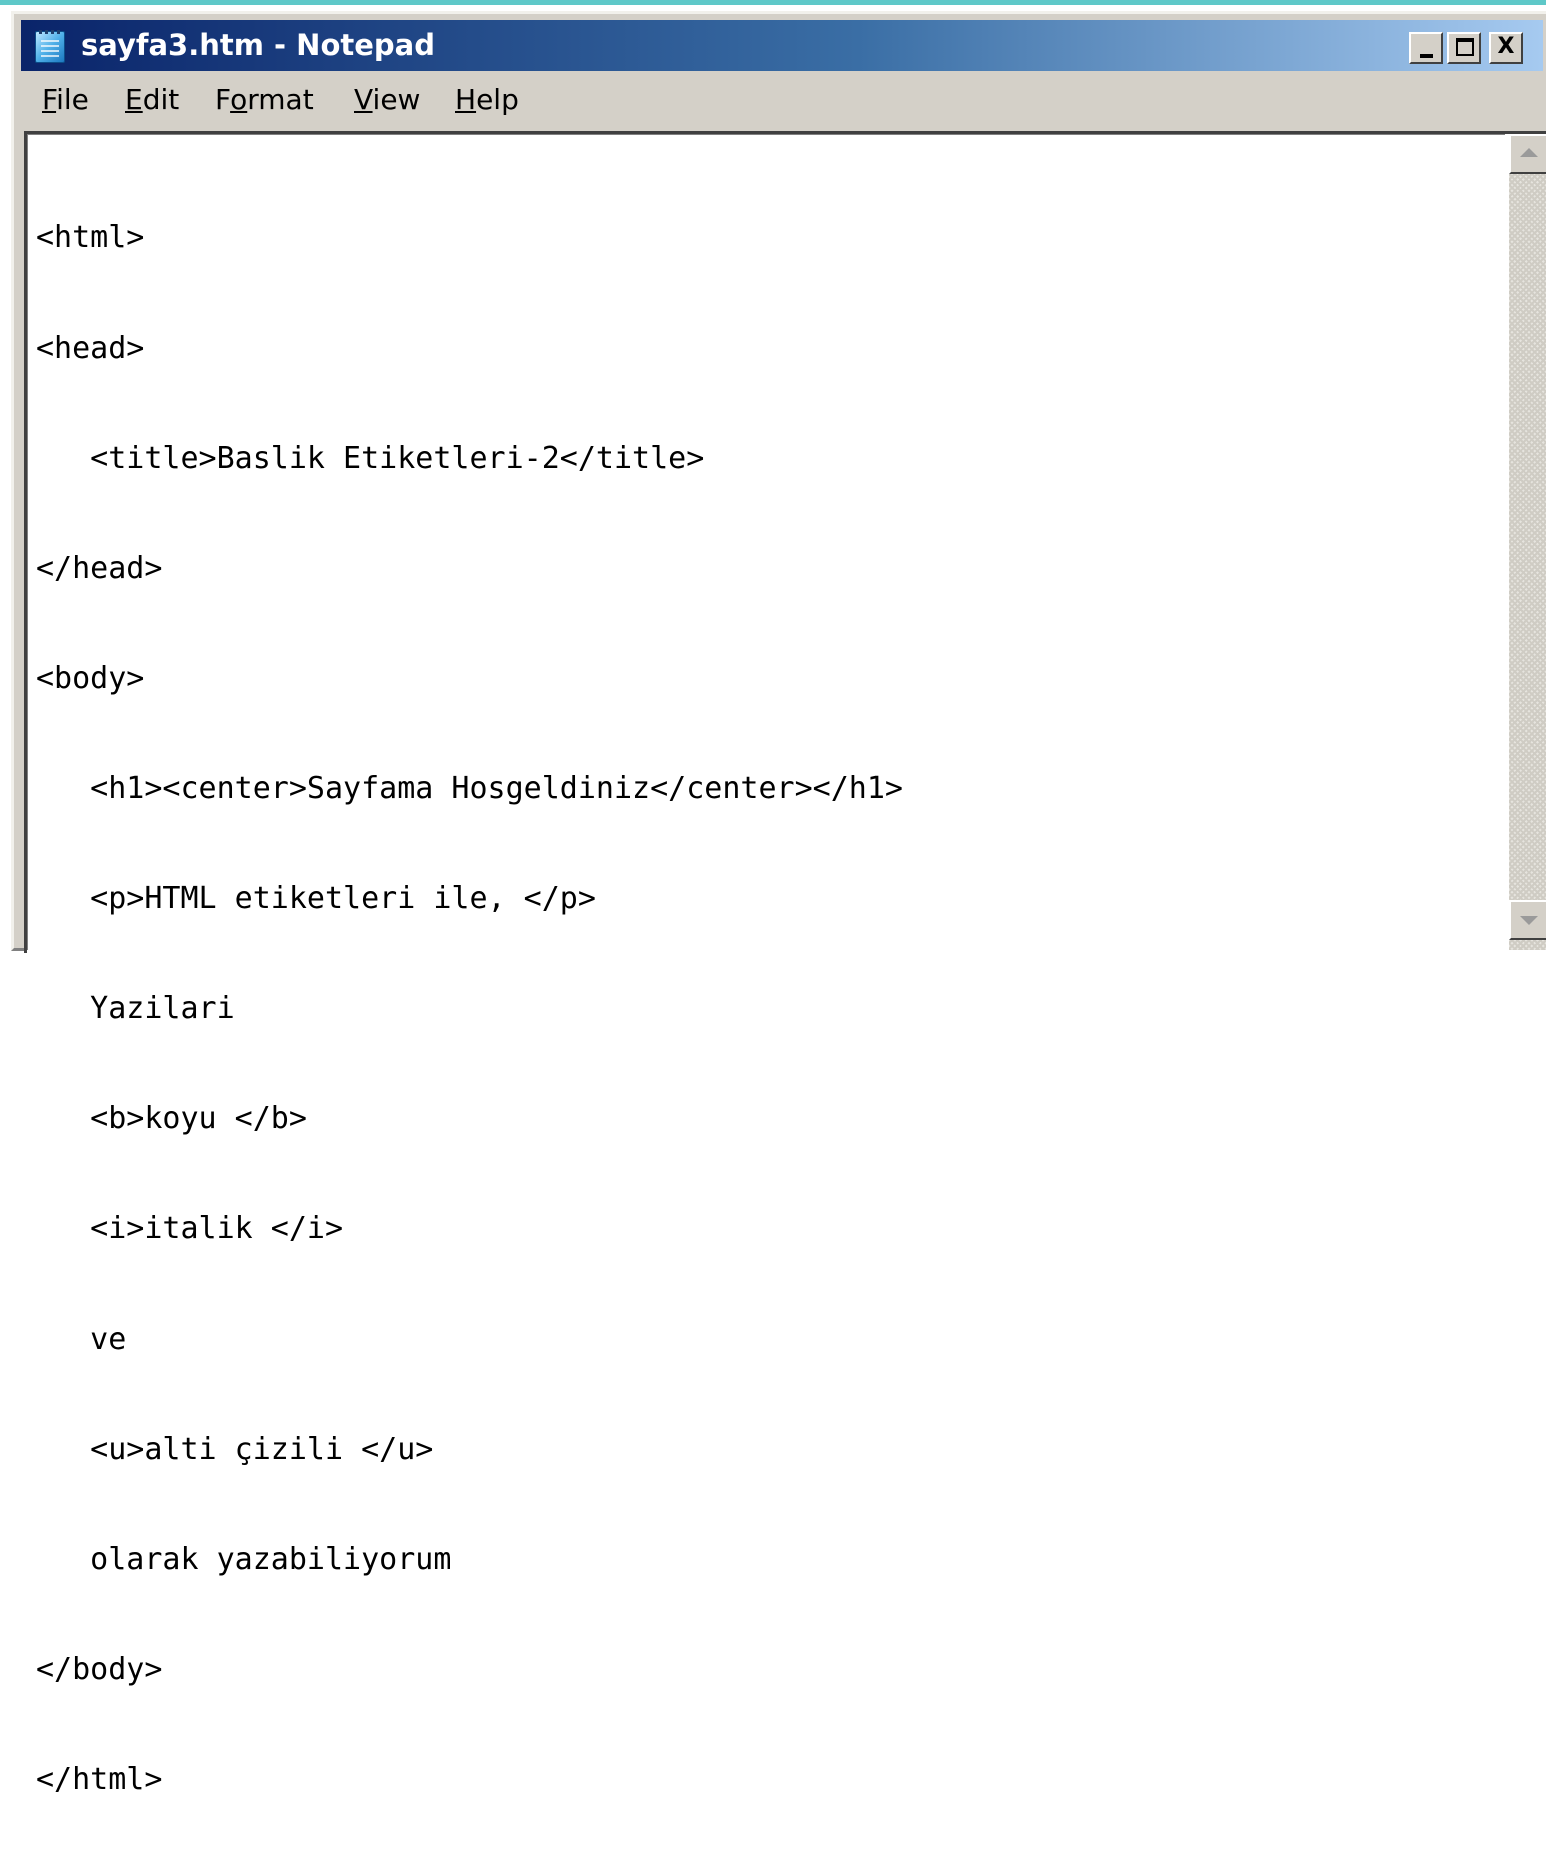  I want to click on code-line: Yazilari, so click(135, 1009).